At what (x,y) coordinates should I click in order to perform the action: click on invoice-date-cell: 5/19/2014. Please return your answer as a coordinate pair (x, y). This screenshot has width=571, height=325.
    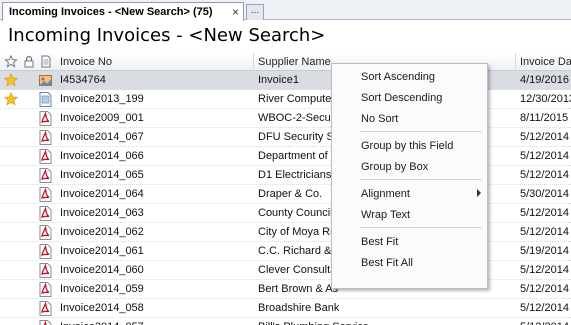
    Looking at the image, I should click on (544, 251).